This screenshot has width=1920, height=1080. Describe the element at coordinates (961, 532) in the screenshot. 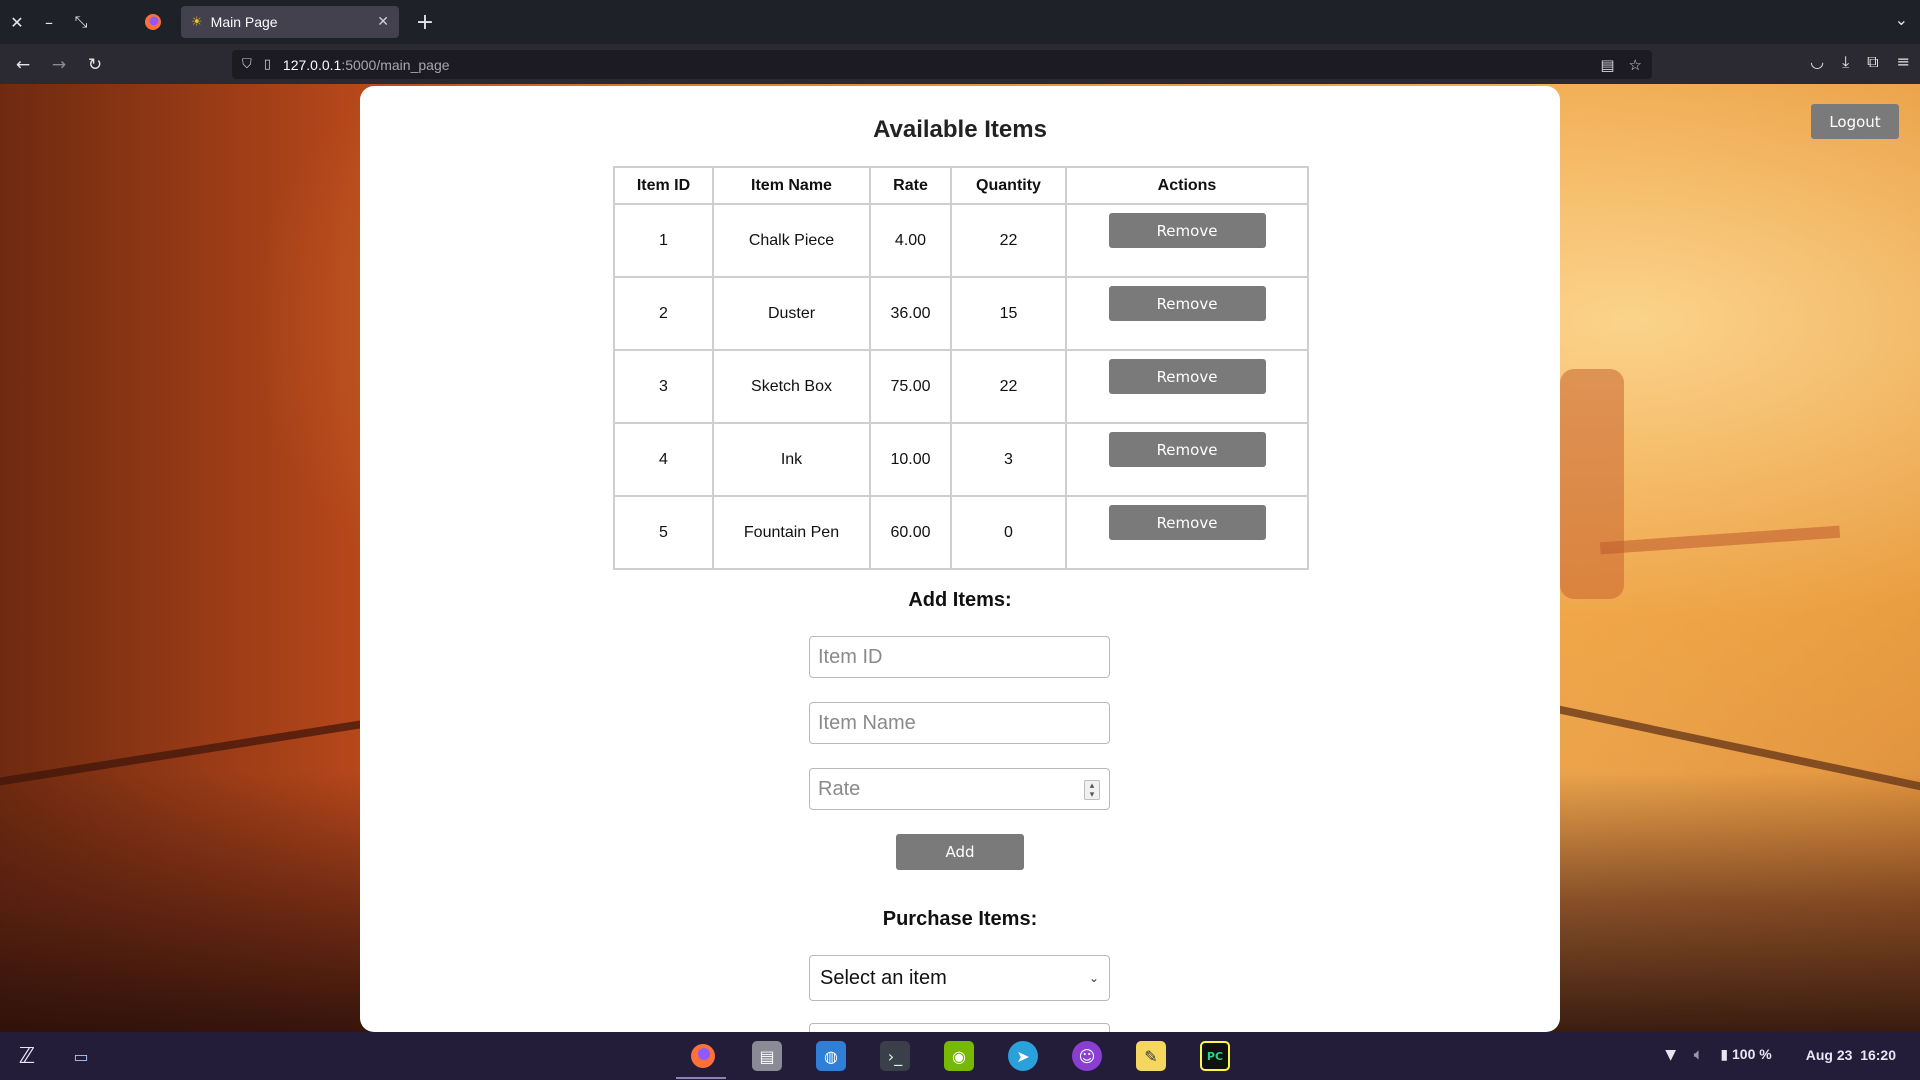

I see `table-row: 5 Fountain Pen 60.00 0 Remove` at that location.